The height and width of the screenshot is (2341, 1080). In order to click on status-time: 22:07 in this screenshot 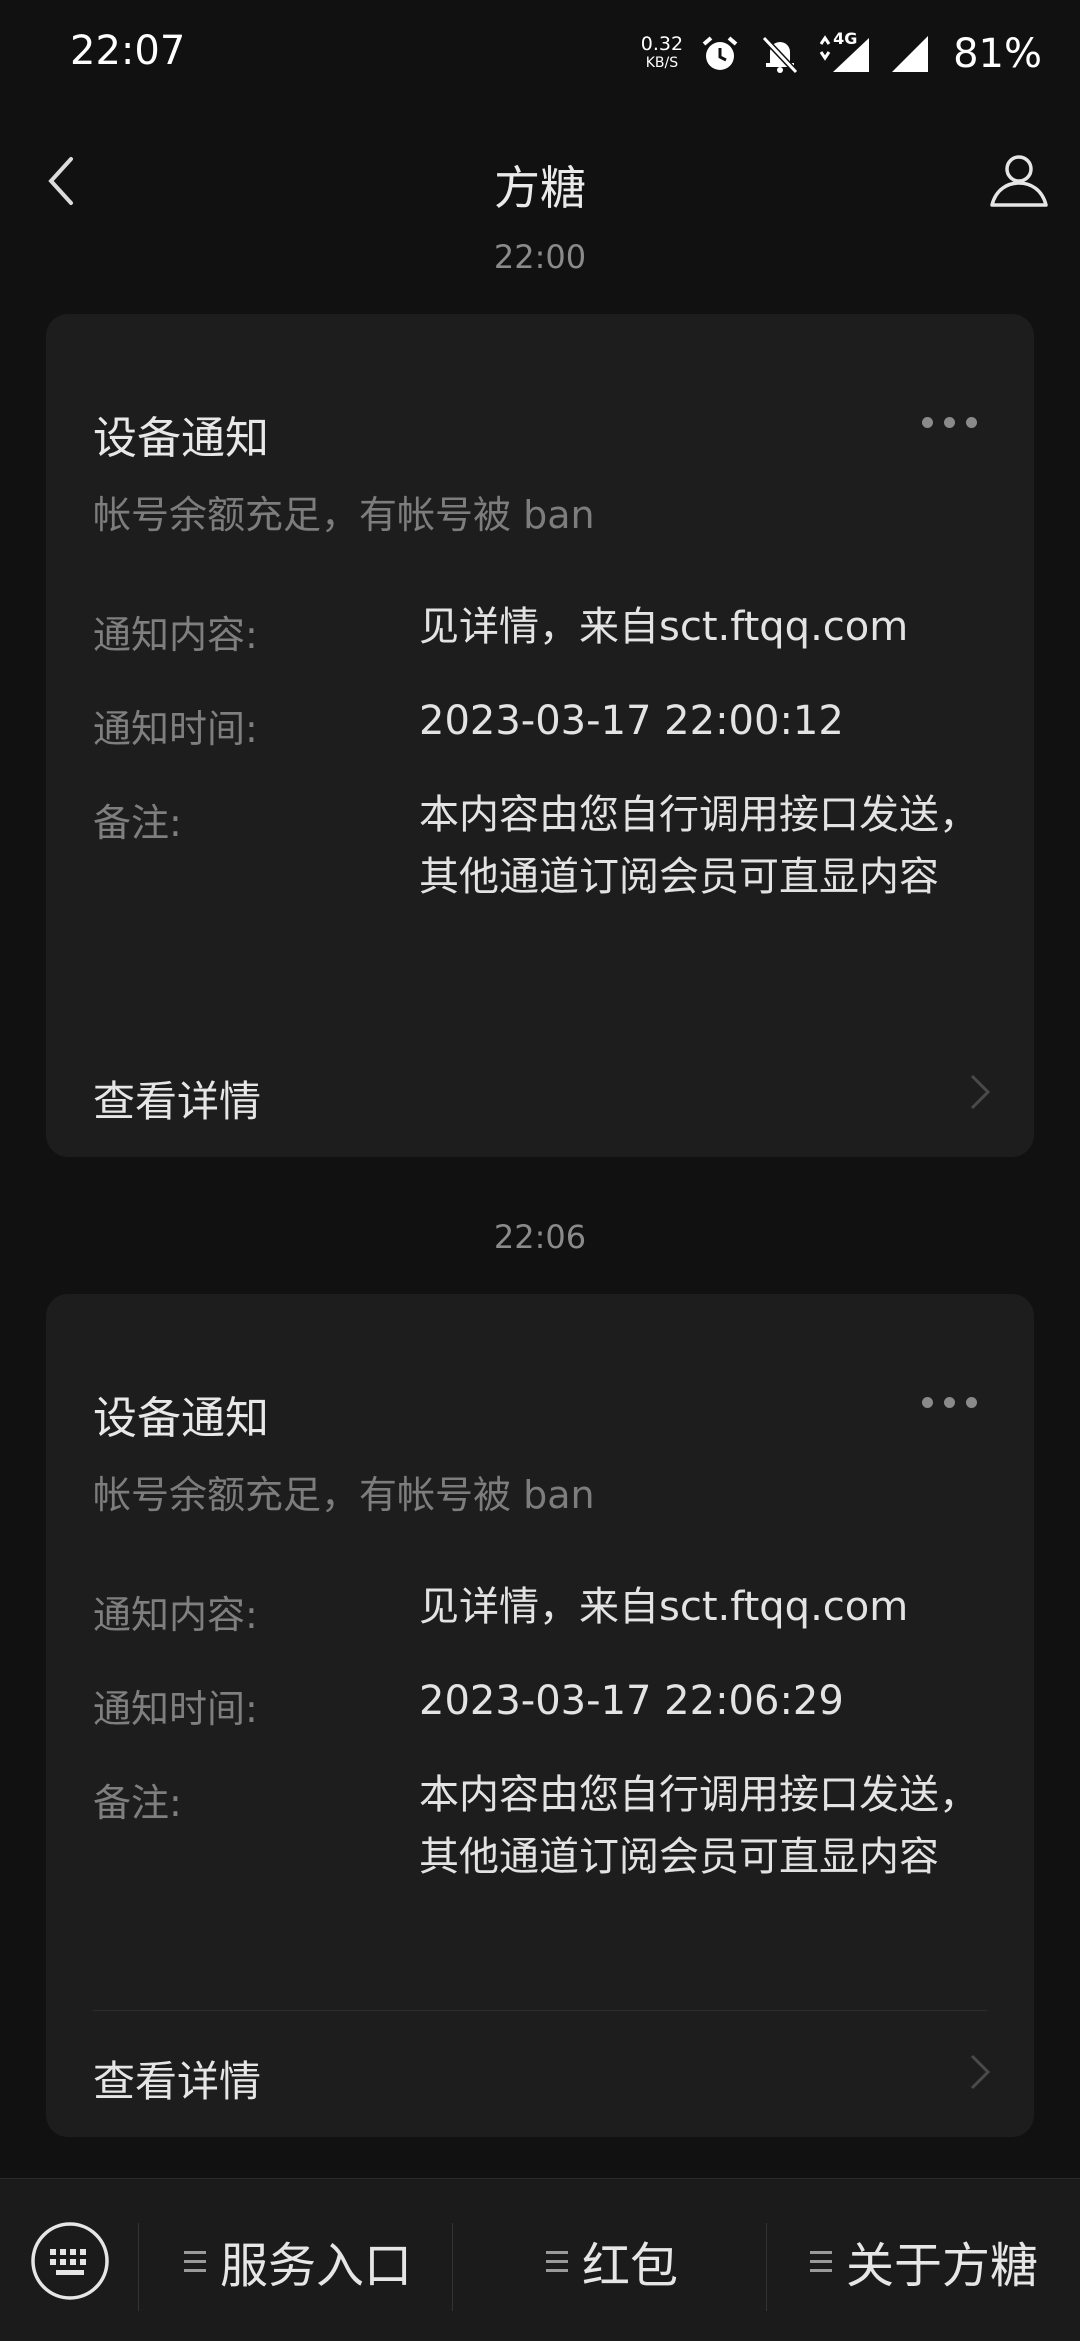, I will do `click(128, 51)`.